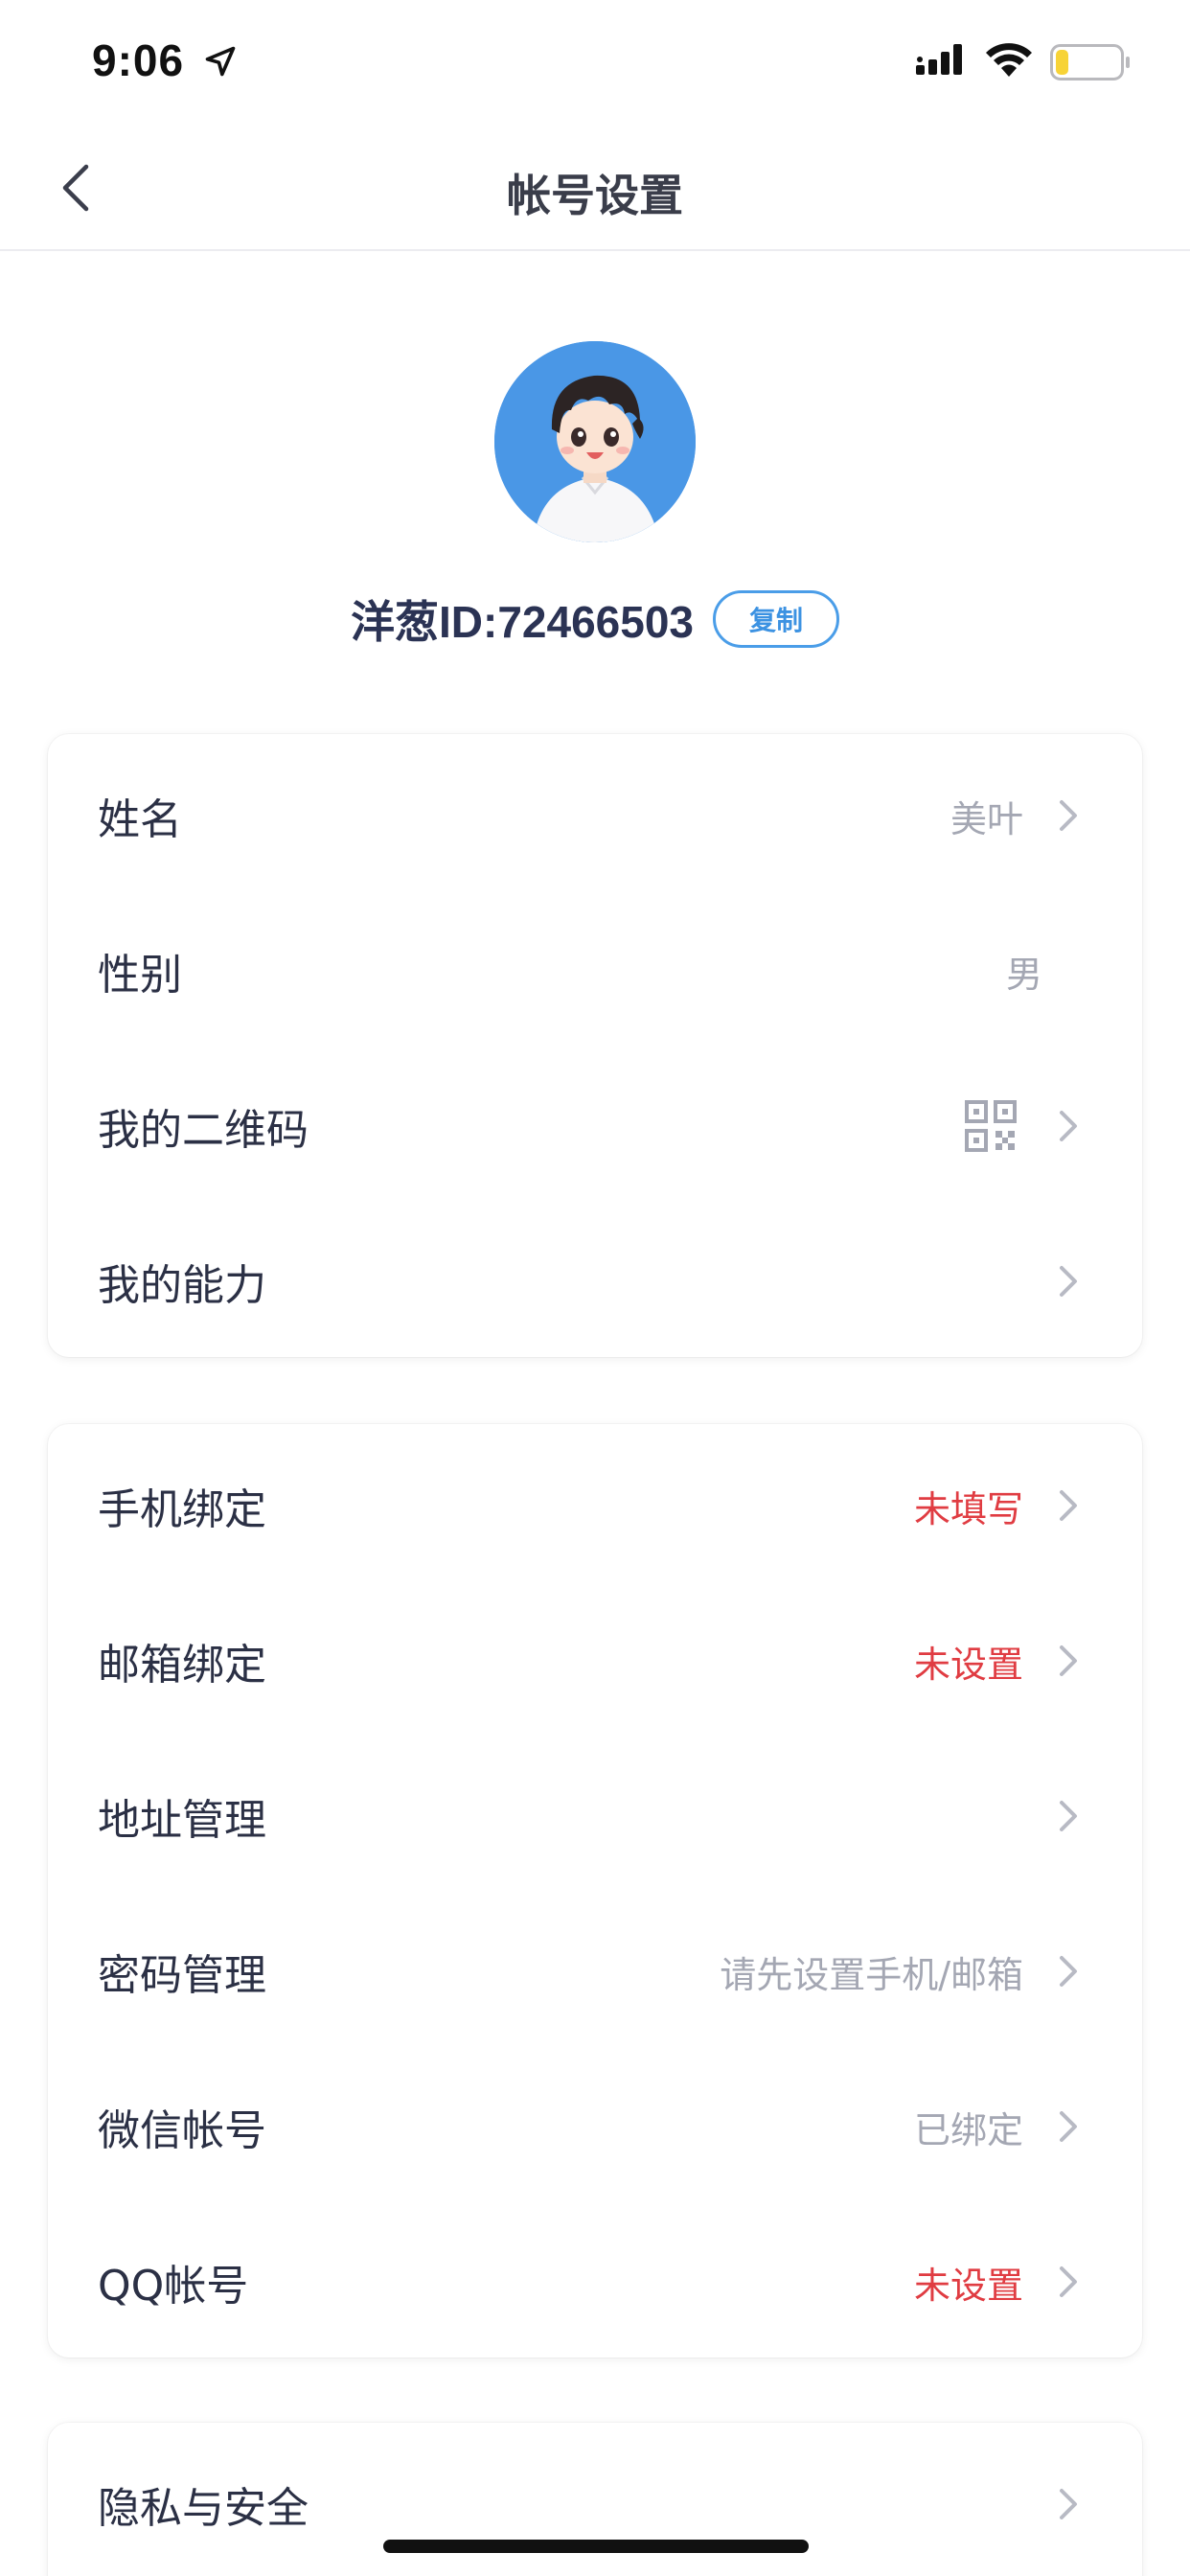 Image resolution: width=1190 pixels, height=2576 pixels. What do you see at coordinates (595, 195) in the screenshot?
I see `page-title: 帐号设置` at bounding box center [595, 195].